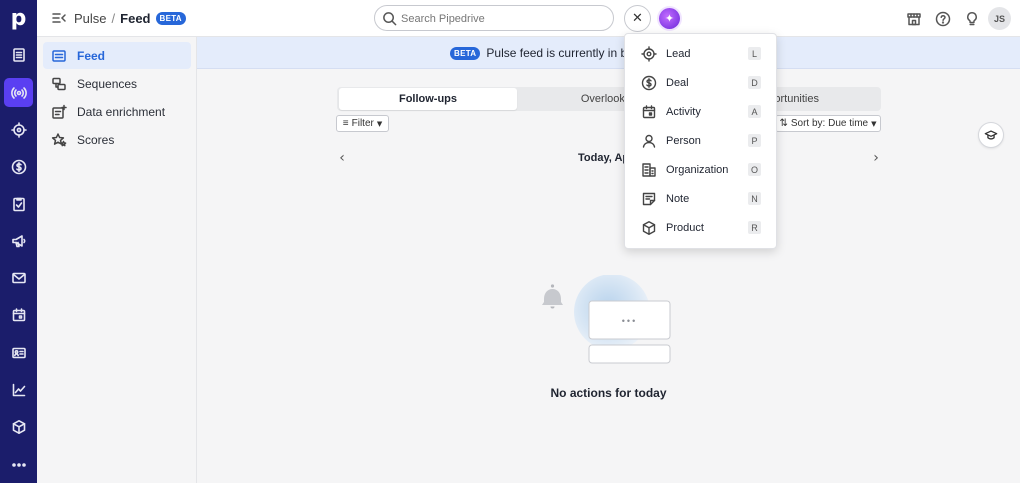 The width and height of the screenshot is (1020, 483). I want to click on calendar-icon, so click(18, 314).